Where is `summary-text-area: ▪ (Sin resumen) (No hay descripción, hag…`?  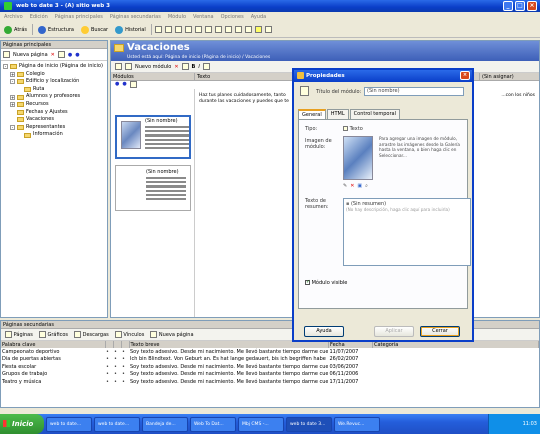 summary-text-area: ▪ (Sin resumen) (No hay descripción, hag… is located at coordinates (407, 232).